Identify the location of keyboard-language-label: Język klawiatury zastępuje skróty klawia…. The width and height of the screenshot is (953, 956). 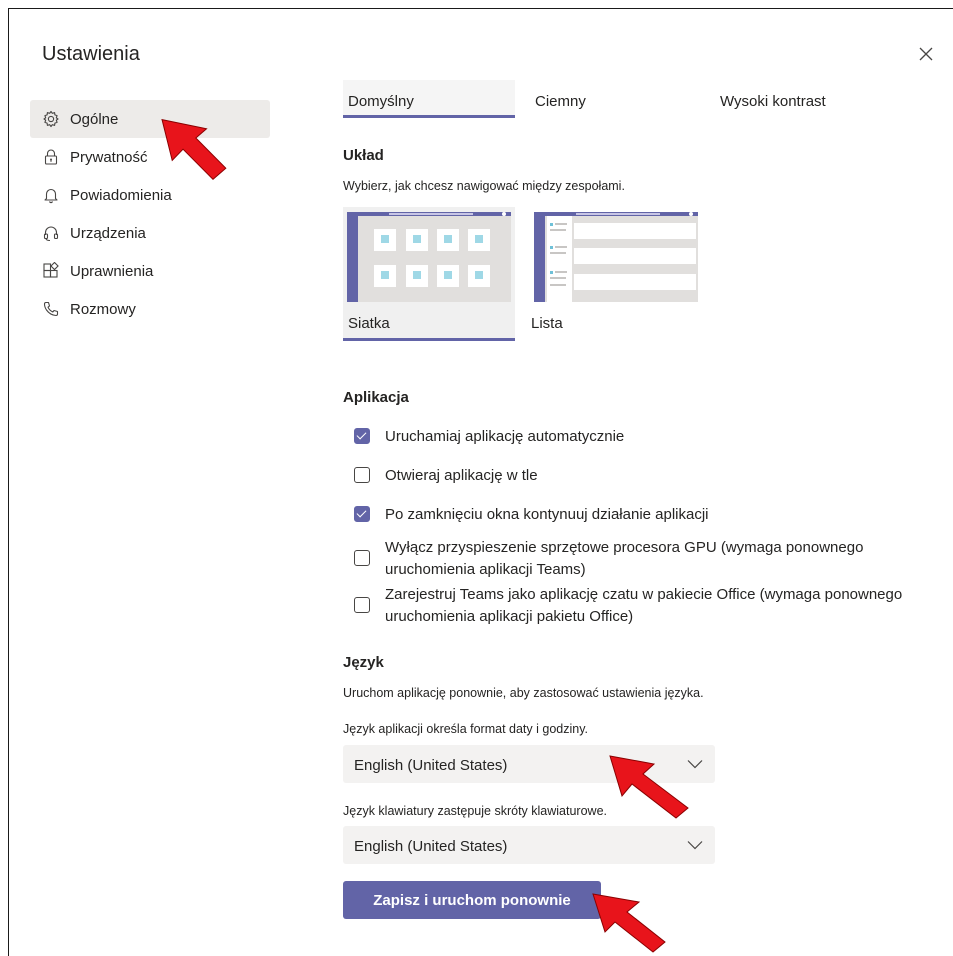
(475, 811).